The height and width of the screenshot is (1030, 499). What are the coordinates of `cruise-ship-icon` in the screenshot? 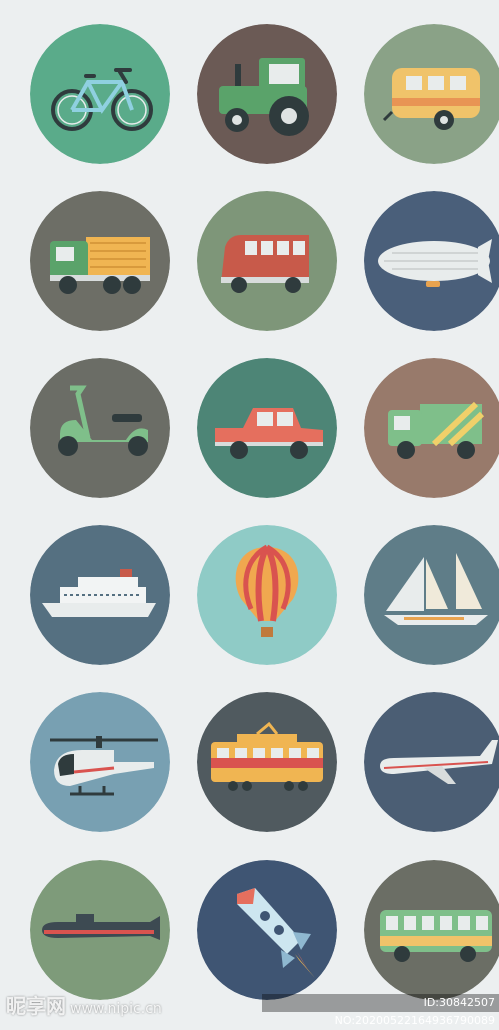 It's located at (100, 595).